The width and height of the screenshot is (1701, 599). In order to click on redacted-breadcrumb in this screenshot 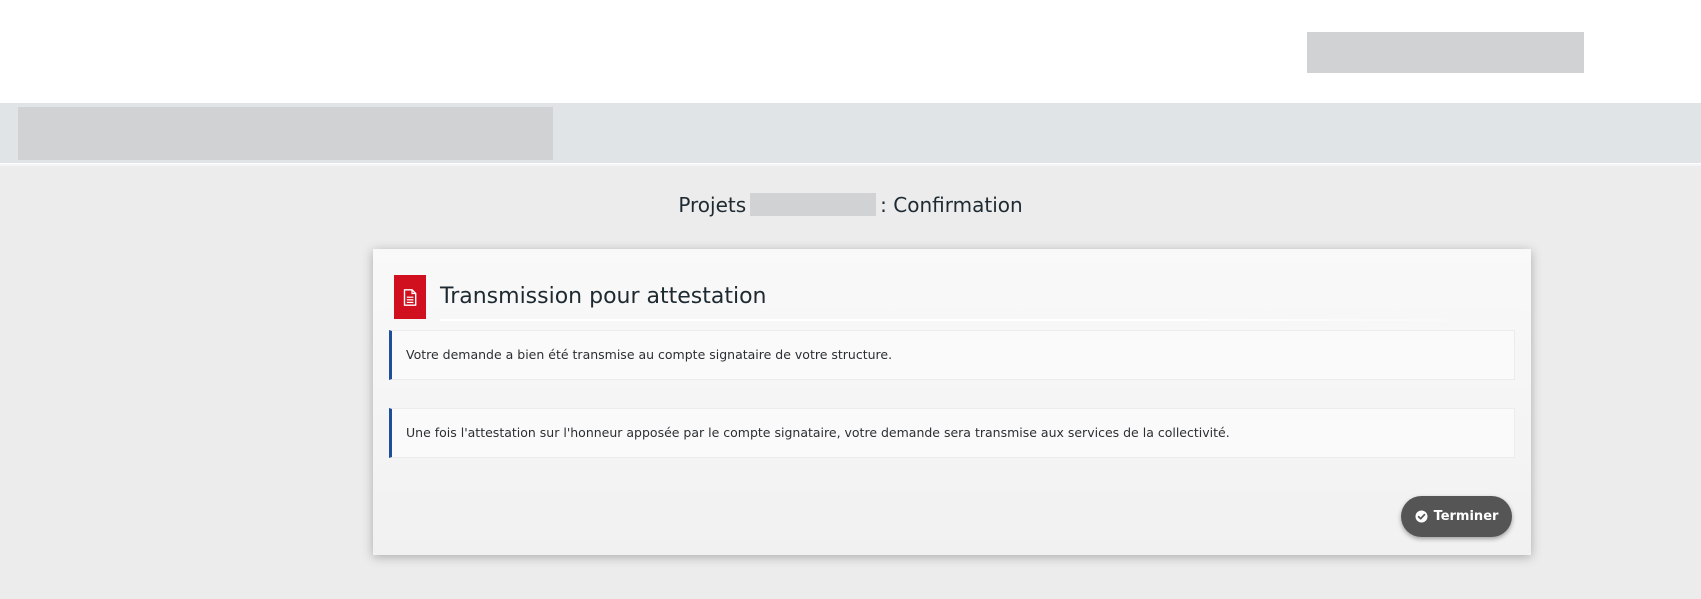, I will do `click(285, 133)`.